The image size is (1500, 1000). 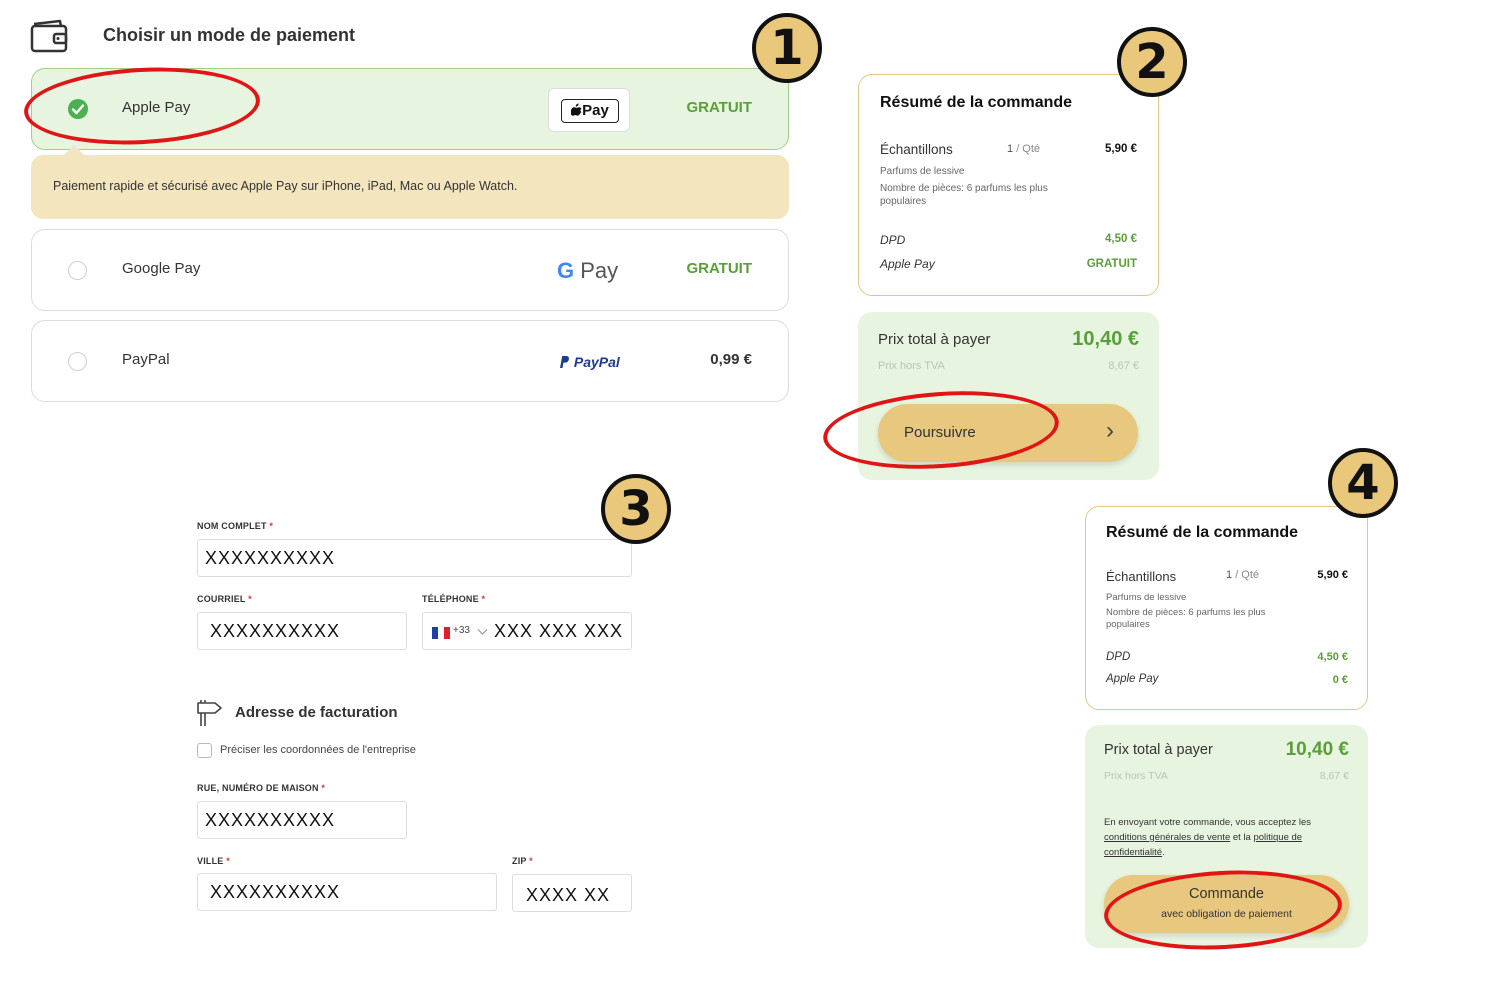 I want to click on wallet-icon, so click(x=49, y=36).